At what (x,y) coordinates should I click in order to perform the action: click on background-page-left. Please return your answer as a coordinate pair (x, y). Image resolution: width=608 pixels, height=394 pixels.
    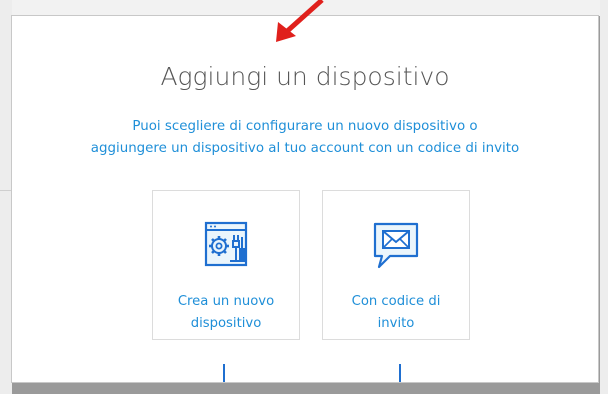
    Looking at the image, I should click on (6, 197).